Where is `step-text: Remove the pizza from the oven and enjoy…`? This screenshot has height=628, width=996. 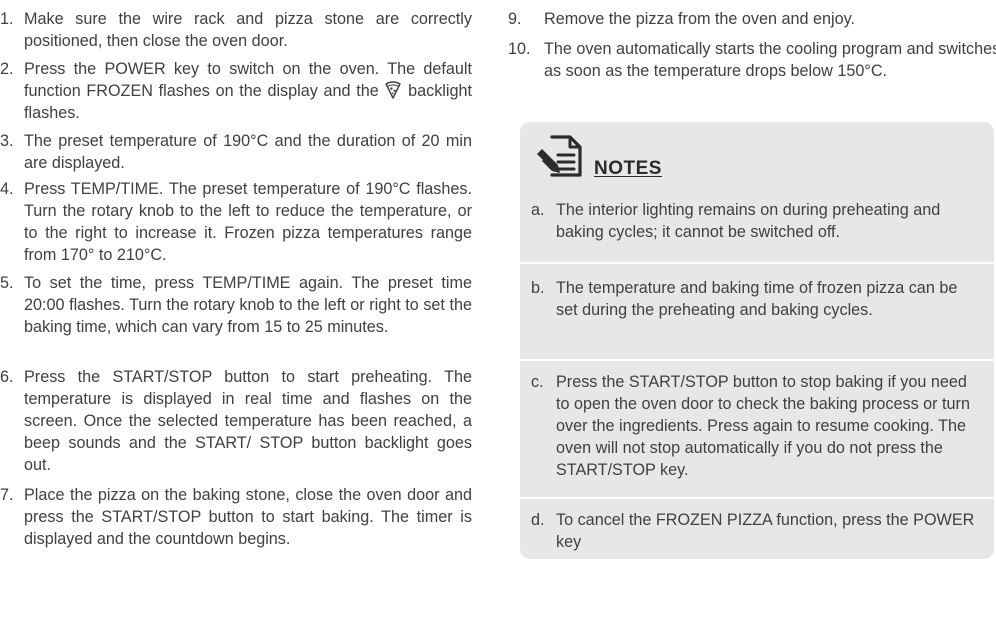
step-text: Remove the pizza from the oven and enjoy… is located at coordinates (700, 19).